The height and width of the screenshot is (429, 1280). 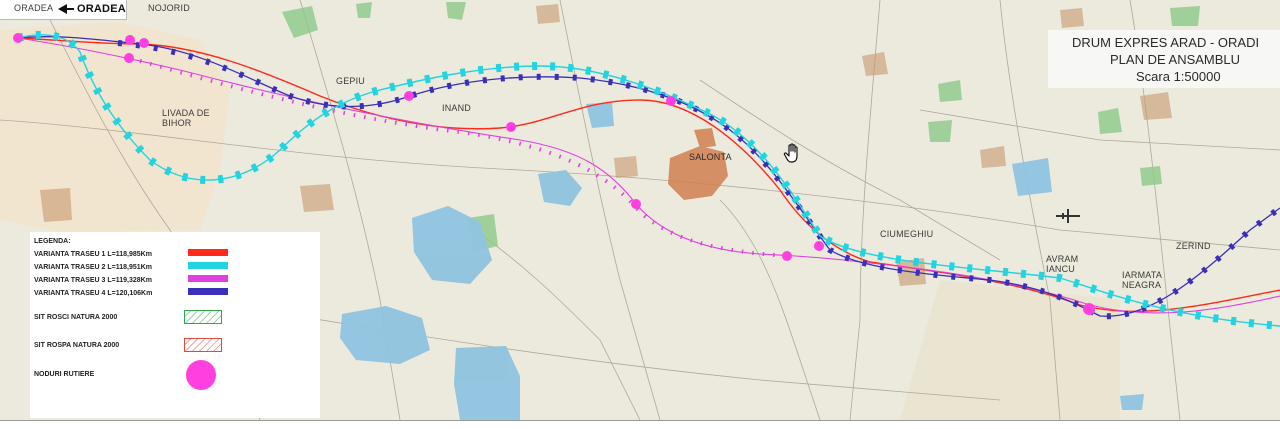 I want to click on hand-cursor-icon, so click(x=790, y=153).